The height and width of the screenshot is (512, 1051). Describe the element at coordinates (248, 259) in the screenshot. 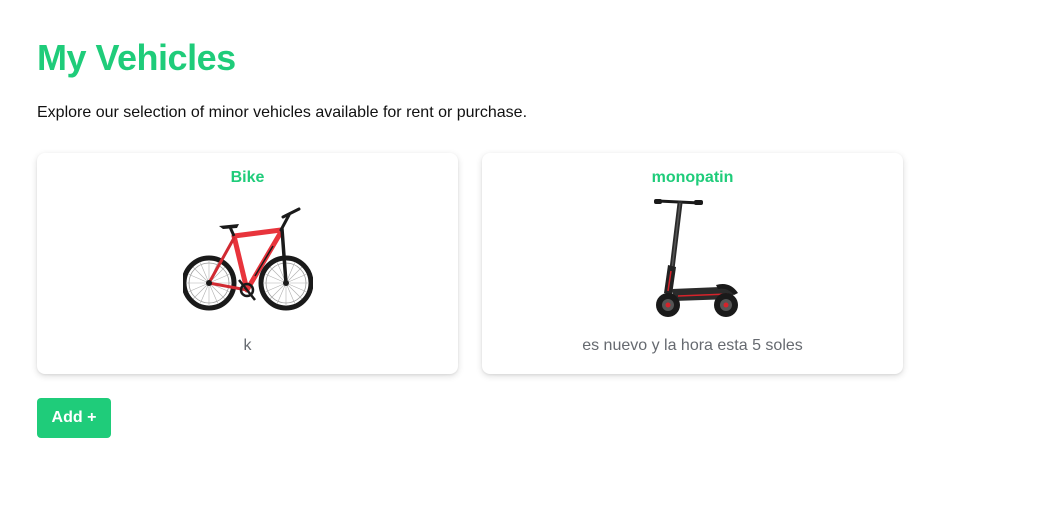

I see `bicycle-image` at that location.